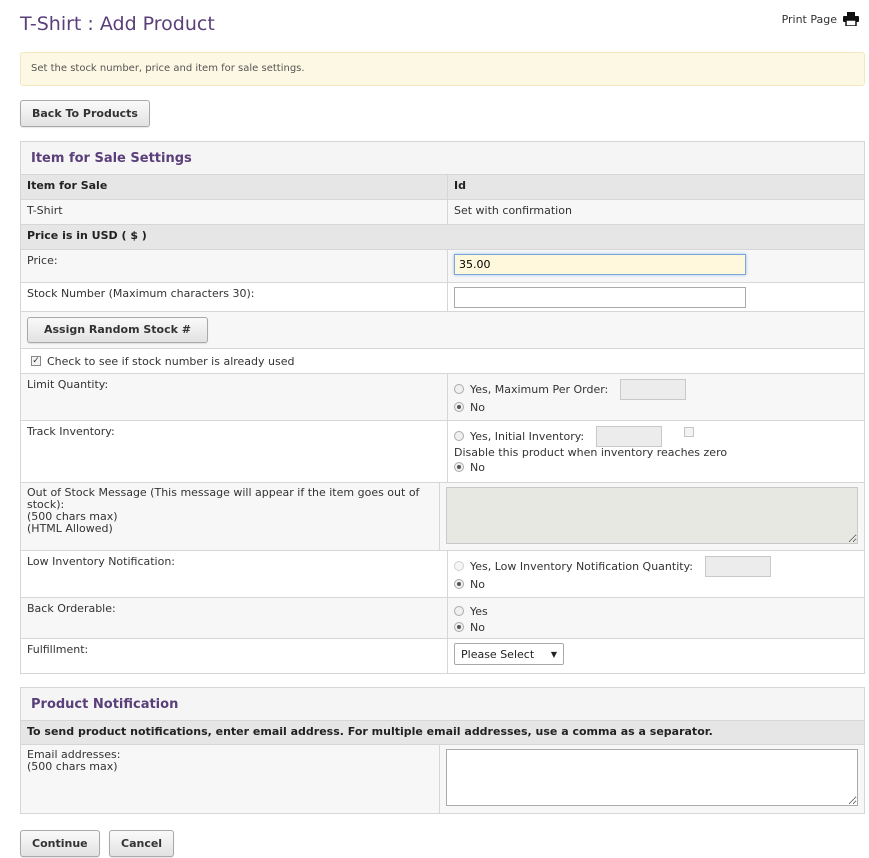 The width and height of the screenshot is (869, 858). I want to click on email-addresses-textarea, so click(652, 777).